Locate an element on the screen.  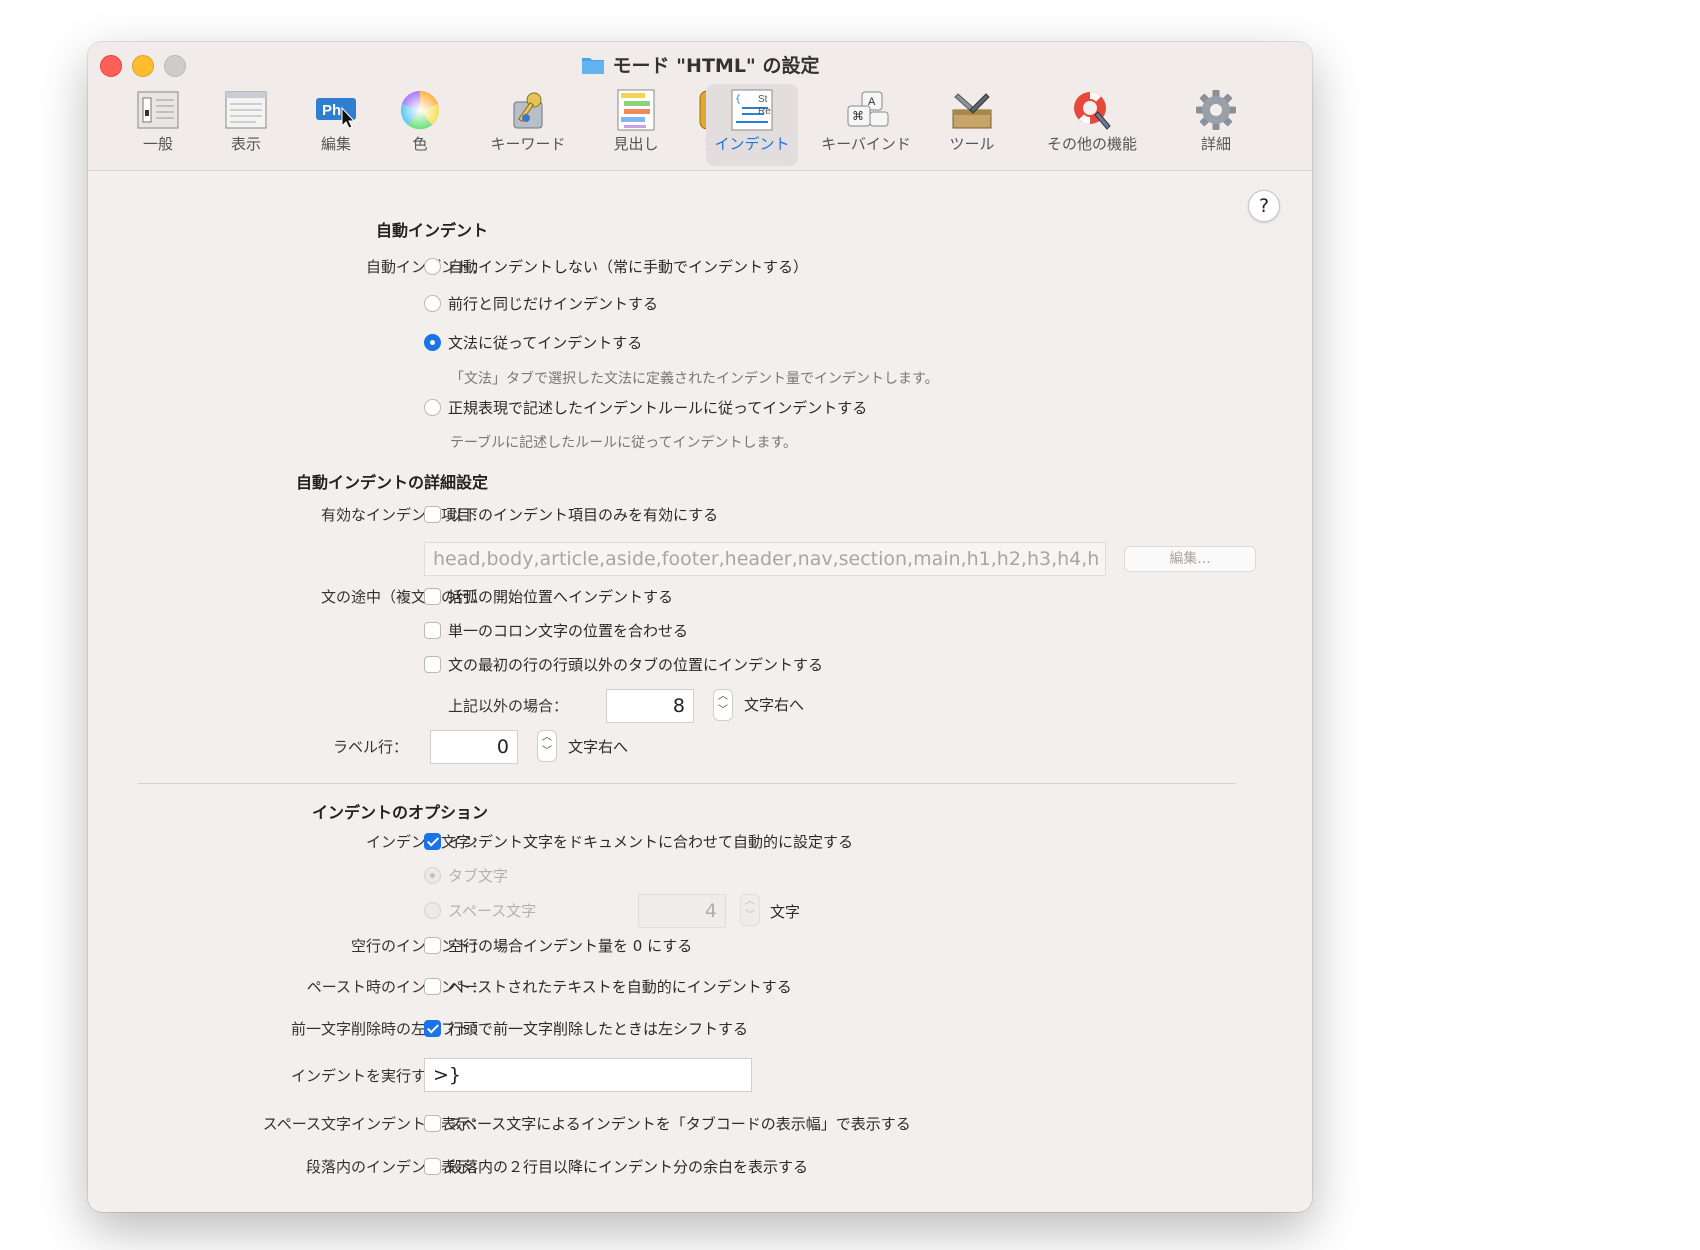
indent-char-auto-label: インデント文字をドキュメントに合わせて自動的に設定する is located at coordinates (651, 842).